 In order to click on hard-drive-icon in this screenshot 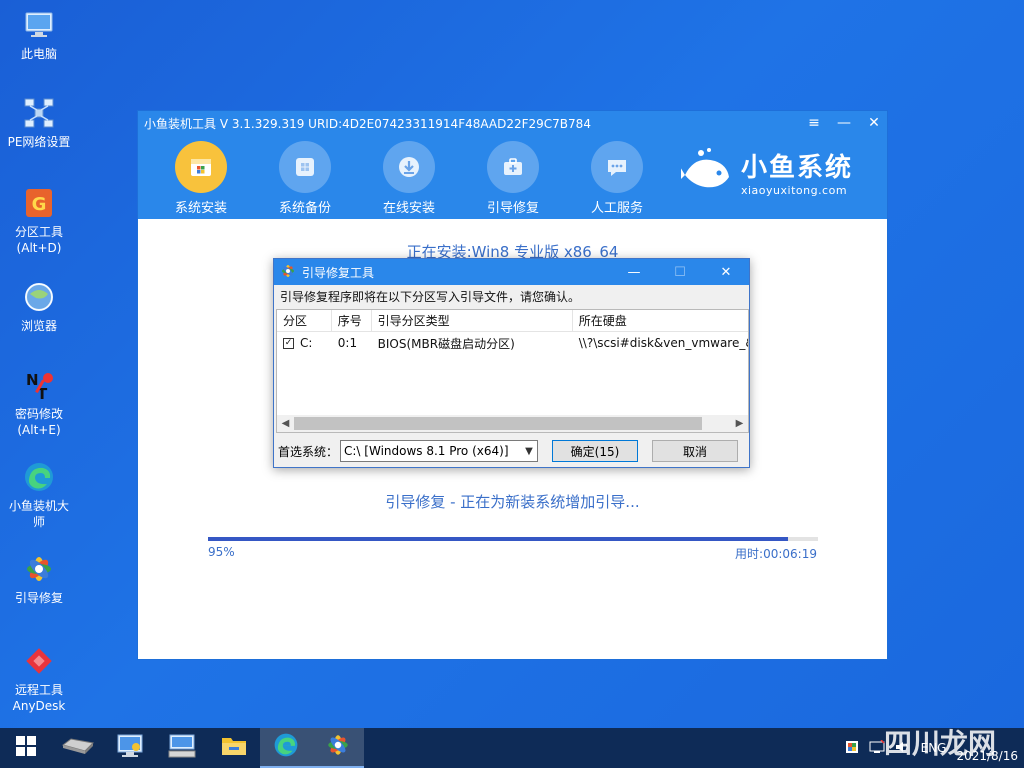, I will do `click(78, 748)`.